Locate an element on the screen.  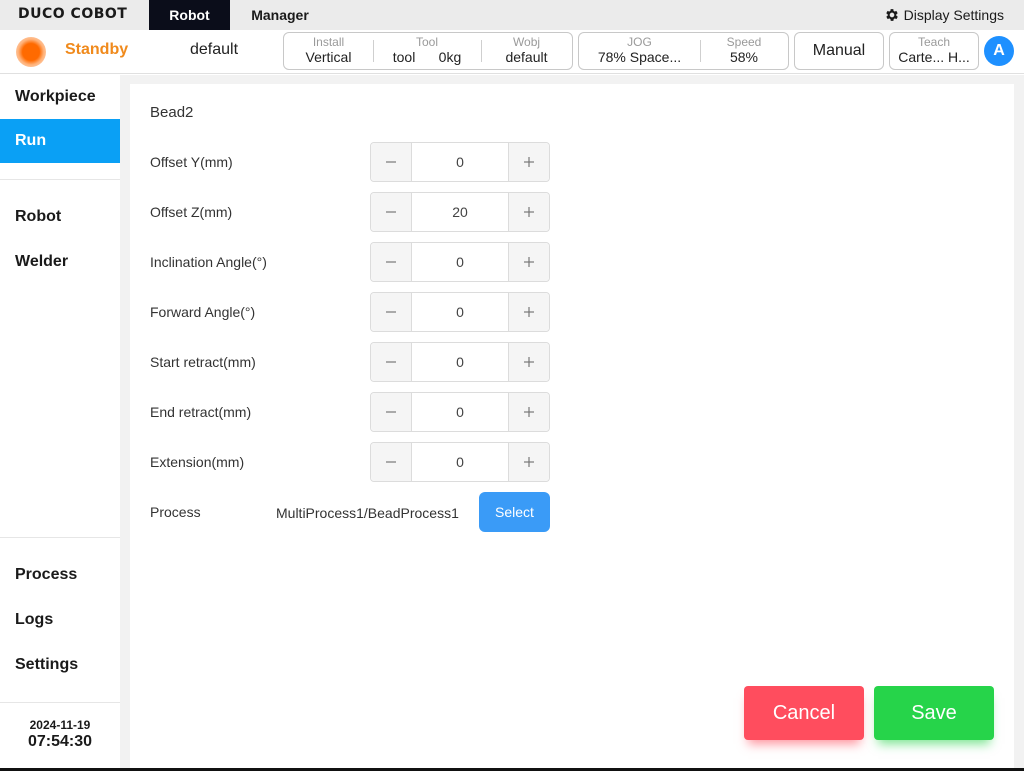
save-button: Save is located at coordinates (934, 713).